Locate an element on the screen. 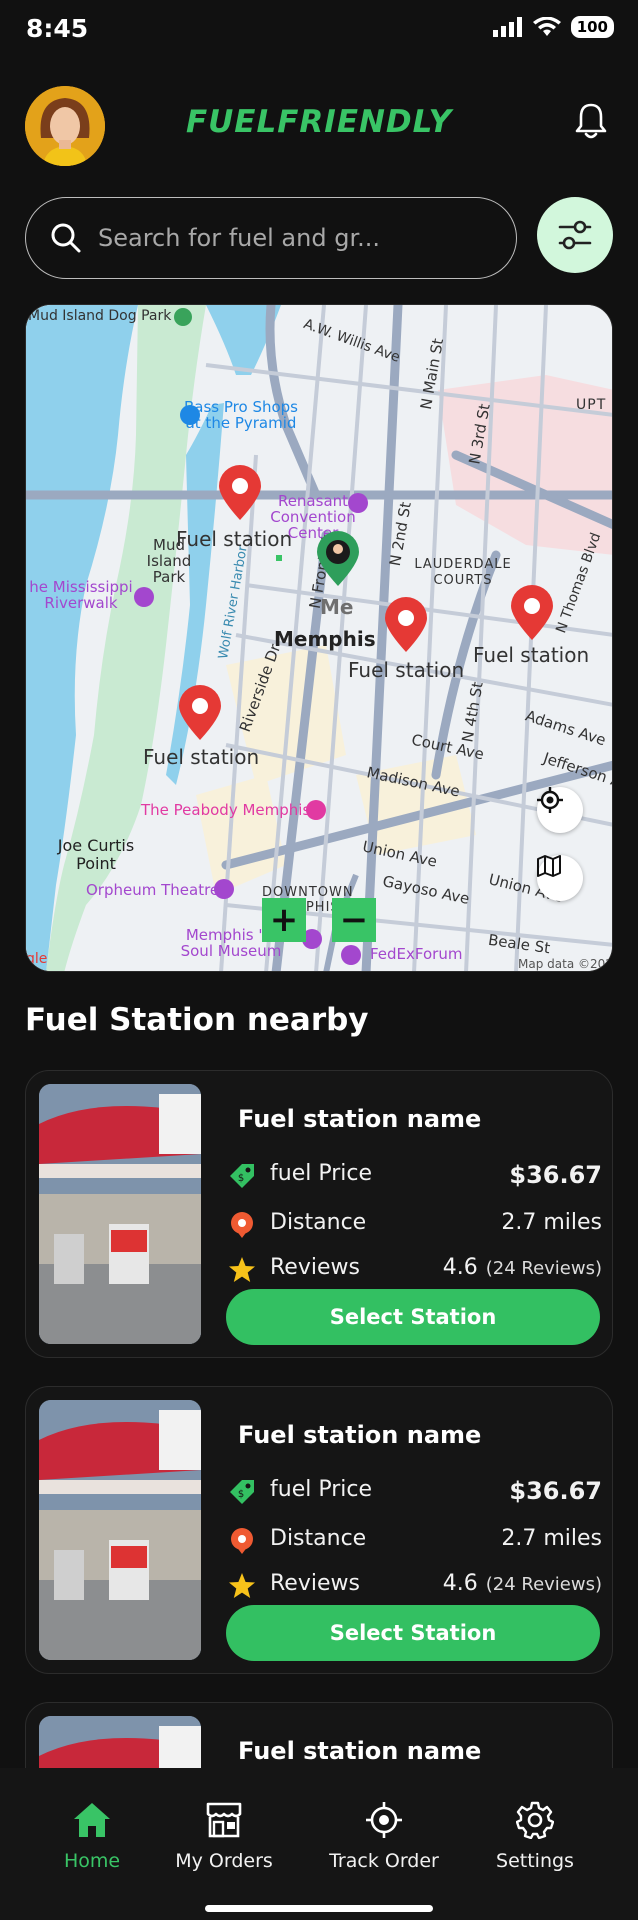 The width and height of the screenshot is (638, 1920). map-label-fedex: FedExForum is located at coordinates (416, 954).